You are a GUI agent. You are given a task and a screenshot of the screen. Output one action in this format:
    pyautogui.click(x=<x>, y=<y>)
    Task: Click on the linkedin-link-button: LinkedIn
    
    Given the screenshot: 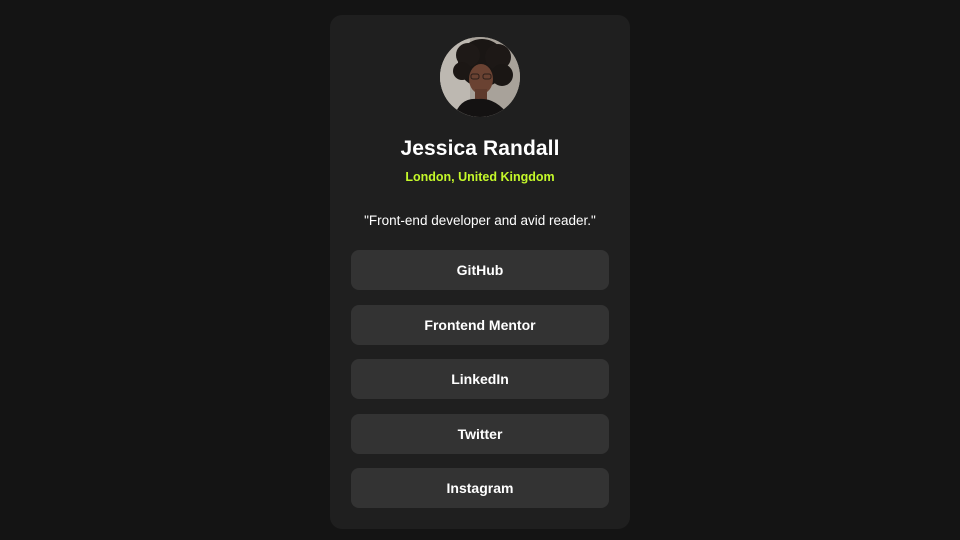 What is the action you would take?
    pyautogui.click(x=480, y=379)
    